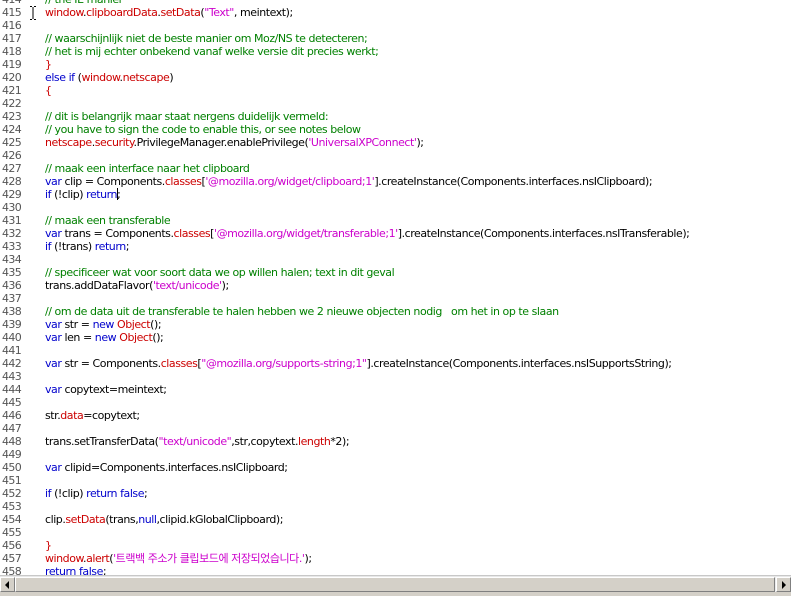 The width and height of the screenshot is (791, 596). I want to click on code-token: (!trans), so click(73, 246).